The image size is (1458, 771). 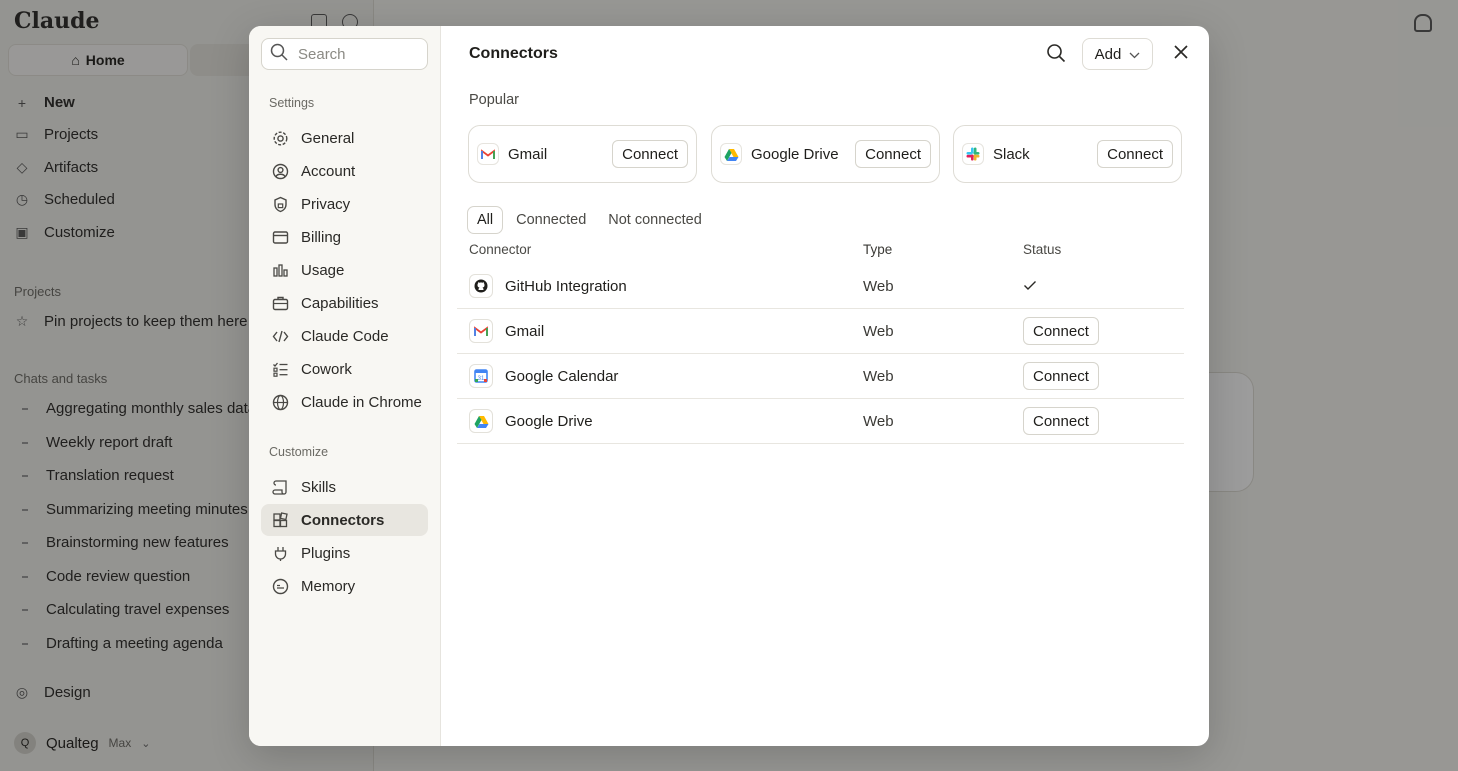 What do you see at coordinates (358, 54) in the screenshot?
I see `search-input` at bounding box center [358, 54].